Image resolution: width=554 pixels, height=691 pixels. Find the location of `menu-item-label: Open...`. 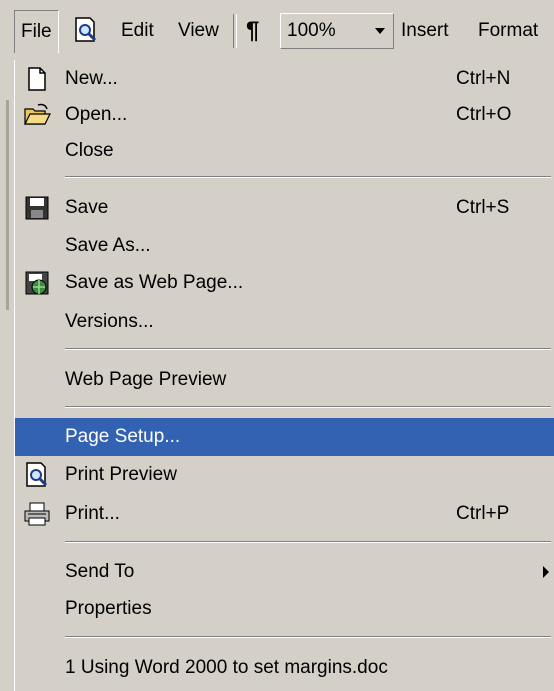

menu-item-label: Open... is located at coordinates (96, 114).